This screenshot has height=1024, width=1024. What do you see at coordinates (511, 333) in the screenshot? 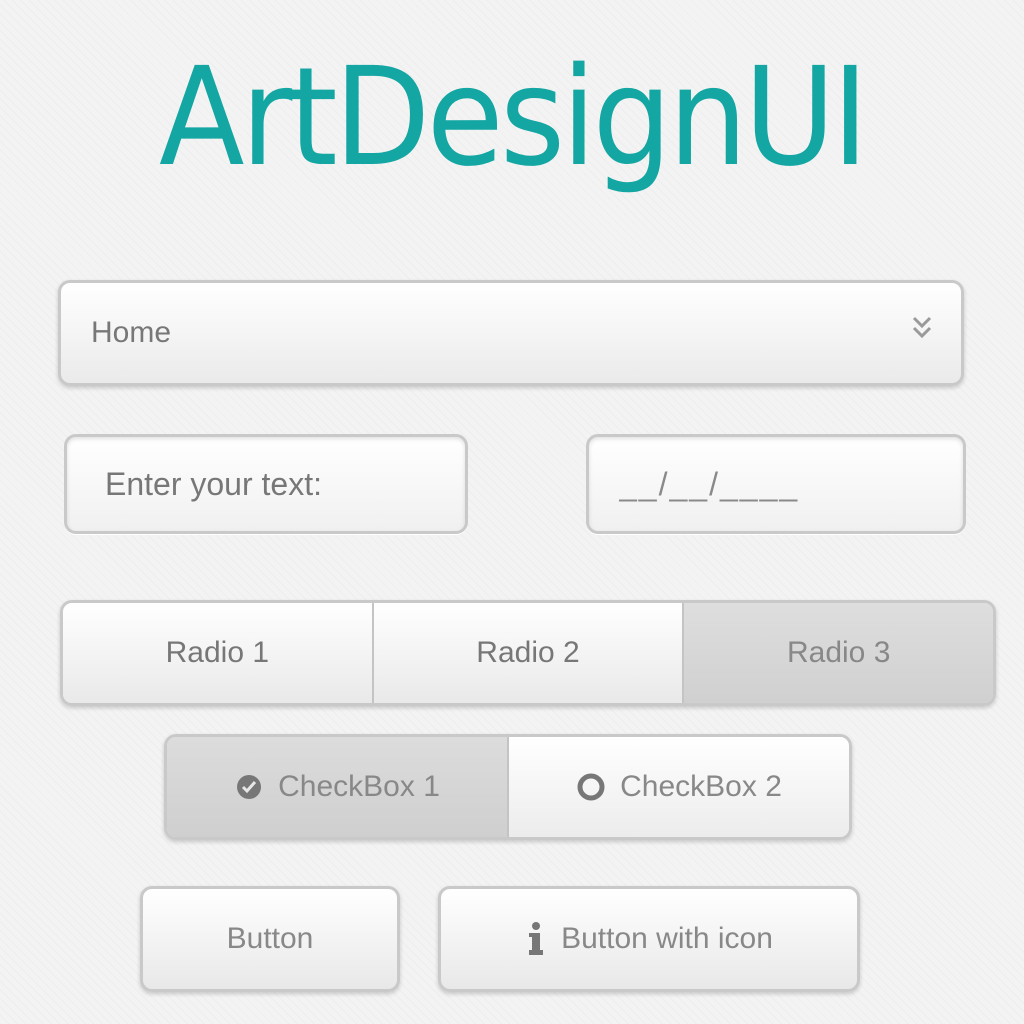
I see `navigation-dropdown: Home` at bounding box center [511, 333].